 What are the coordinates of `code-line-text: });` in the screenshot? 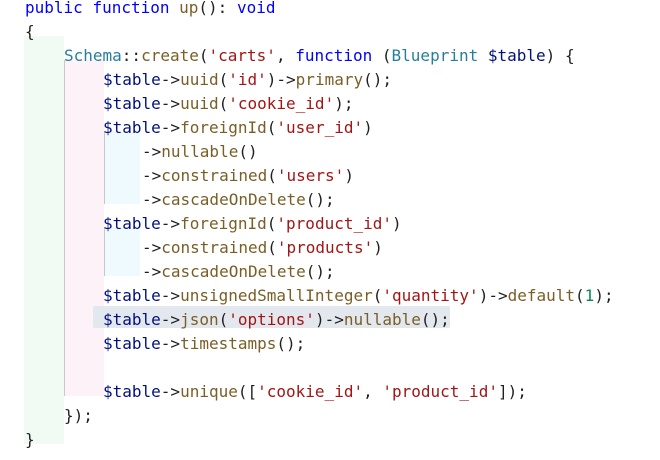 It's located at (78, 416).